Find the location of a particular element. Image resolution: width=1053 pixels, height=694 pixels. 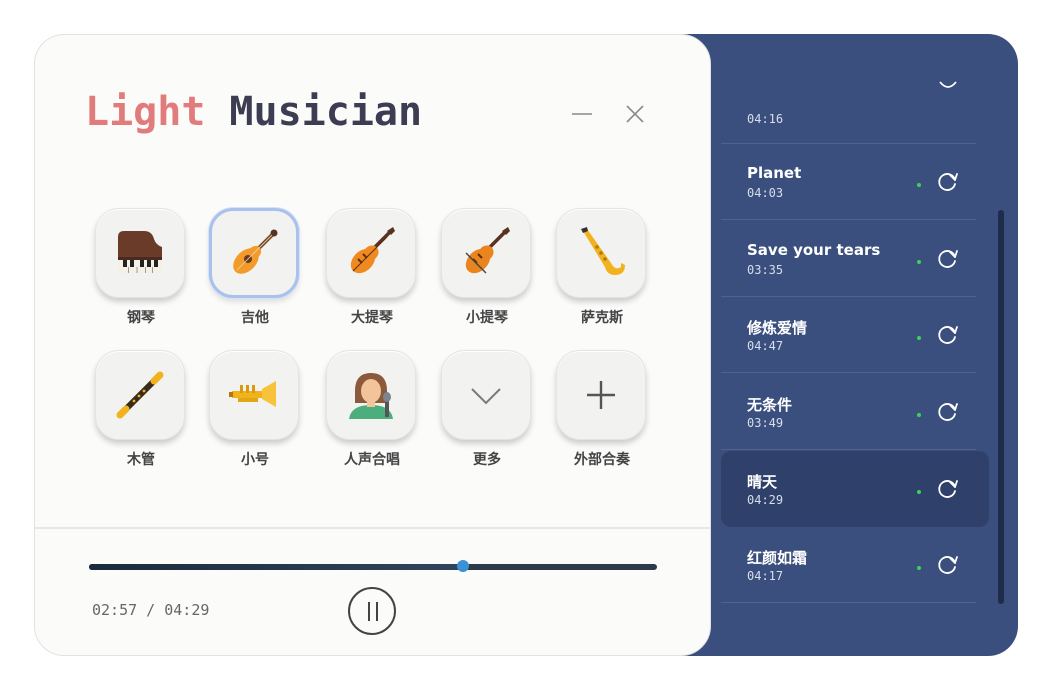

chevron-down-icon is located at coordinates (486, 396).